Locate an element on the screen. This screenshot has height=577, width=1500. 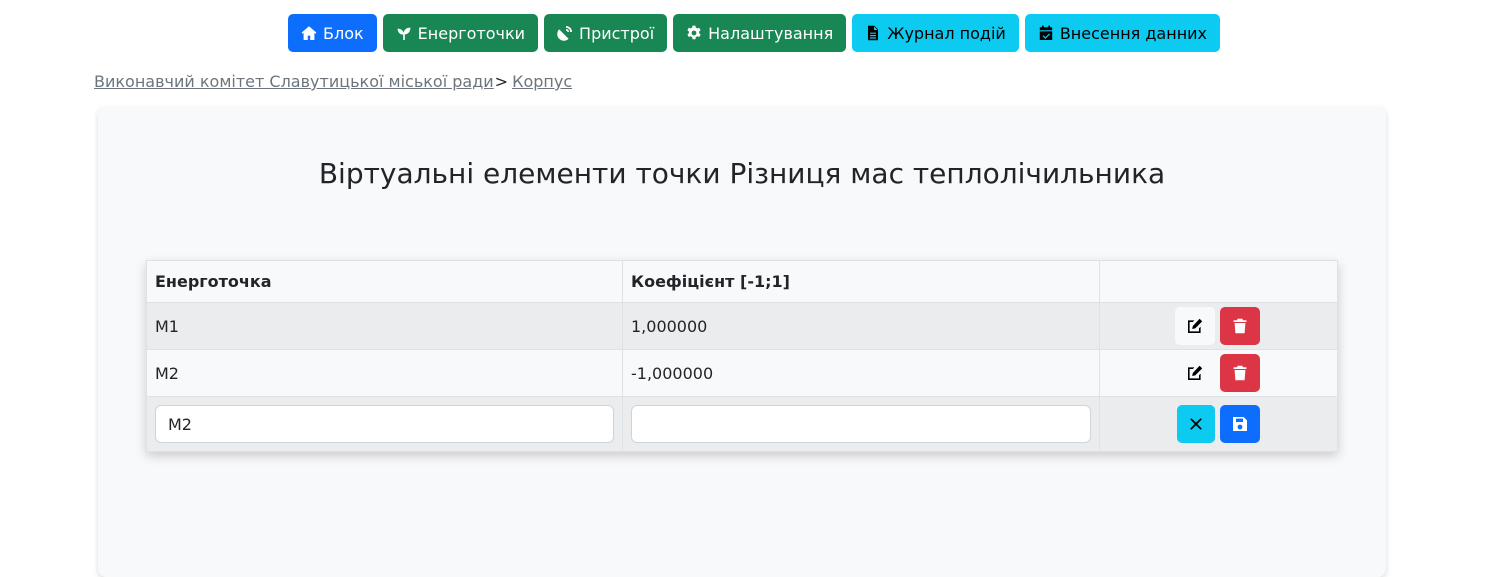
table-row: М1 1,000000 is located at coordinates (742, 326).